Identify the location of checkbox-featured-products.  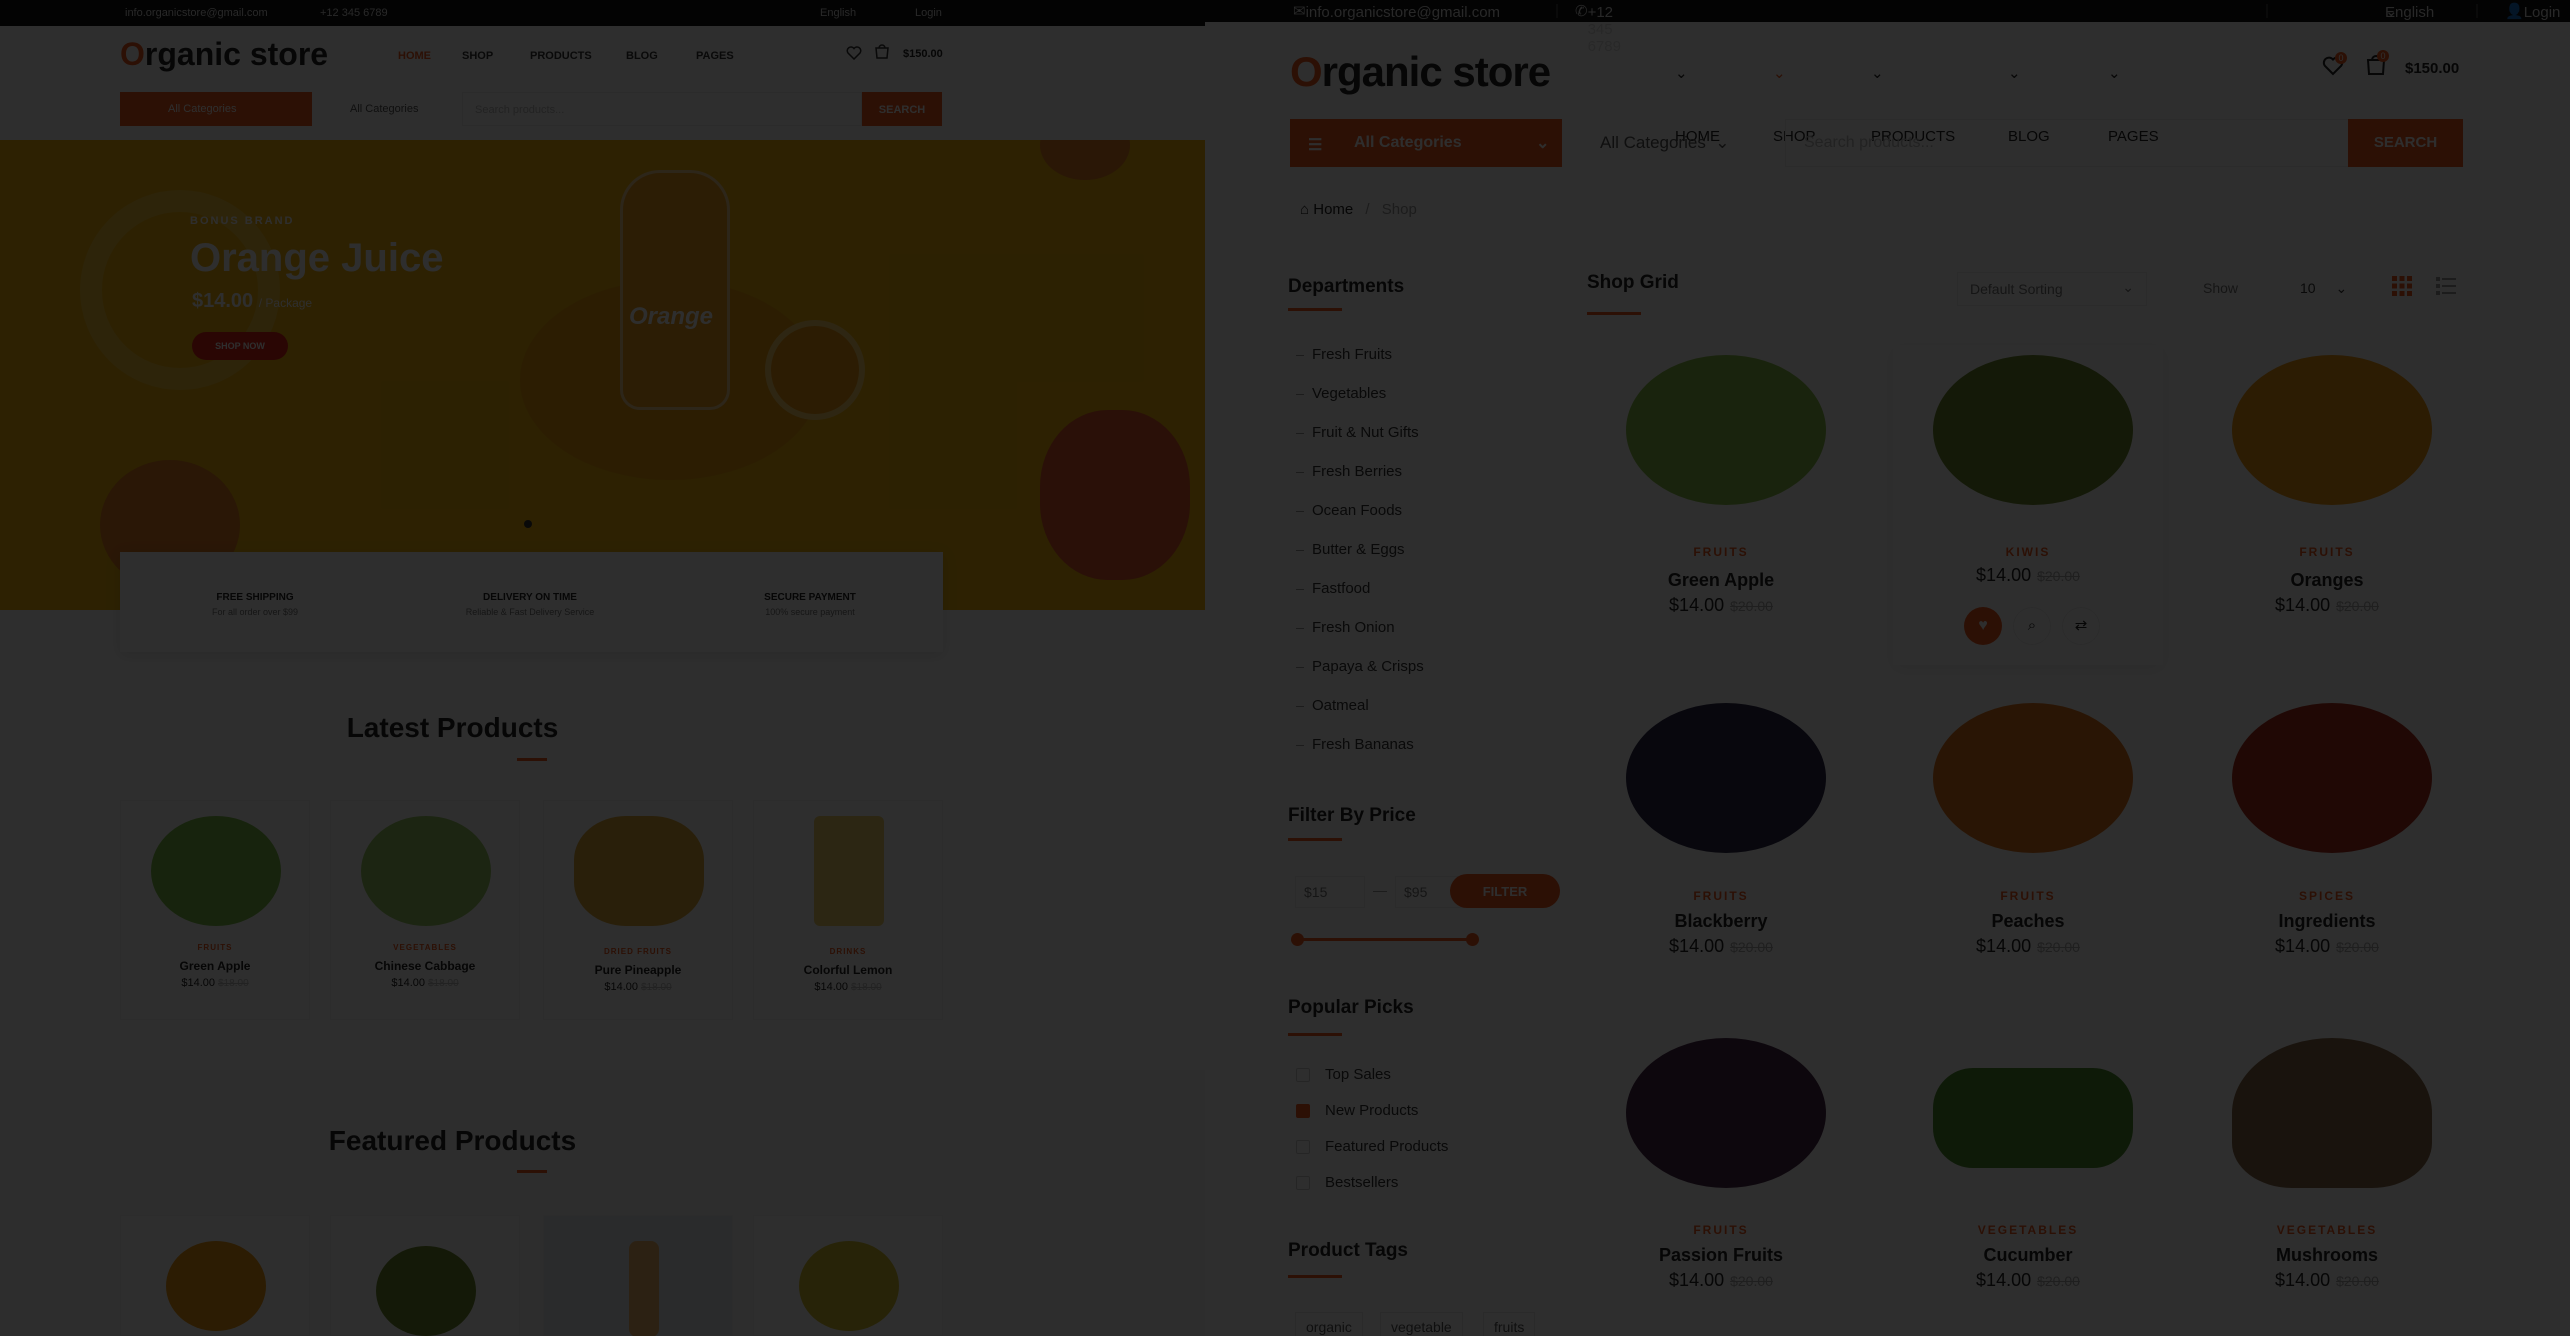
(1303, 1147).